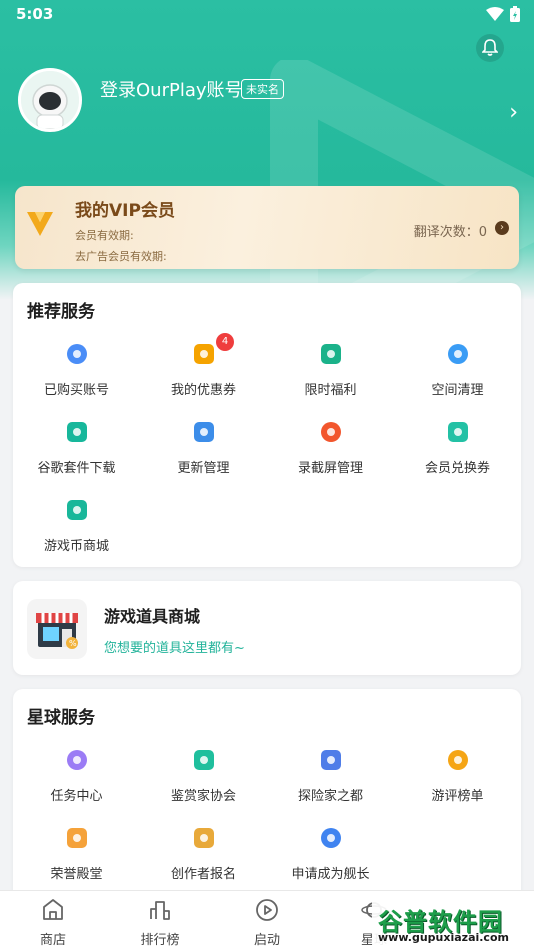 The width and height of the screenshot is (534, 950). I want to click on service-item-label: 更新管理, so click(203, 468).